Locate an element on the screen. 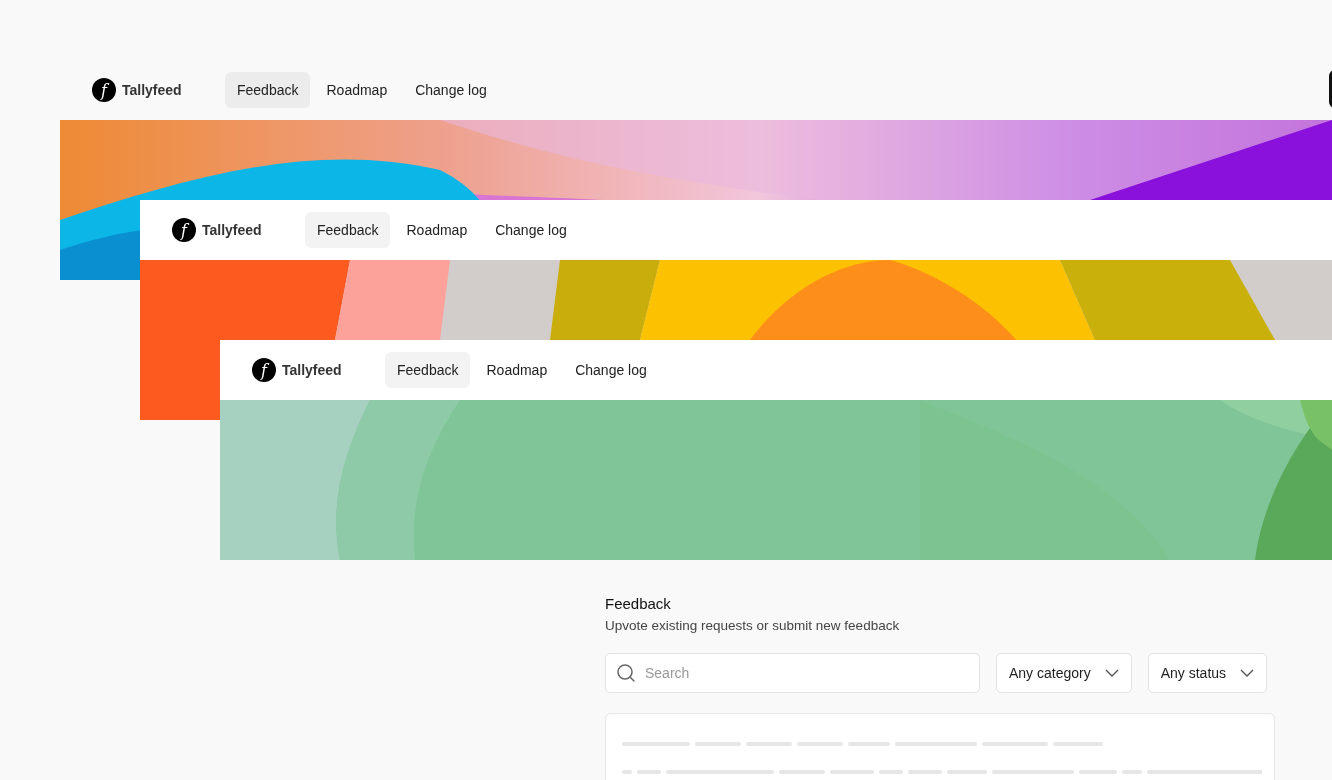 The height and width of the screenshot is (780, 1332). filter-dropdown: Any status is located at coordinates (1207, 673).